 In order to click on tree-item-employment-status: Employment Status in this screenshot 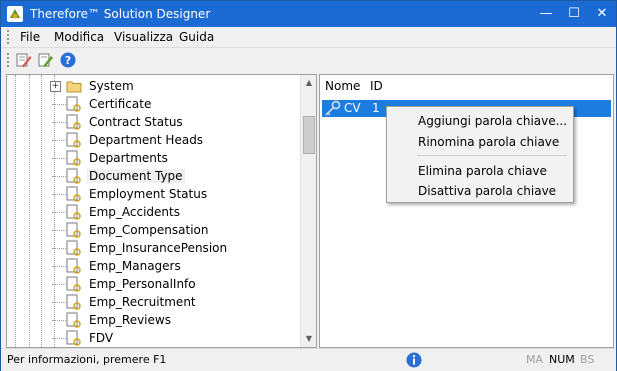, I will do `click(177, 194)`.